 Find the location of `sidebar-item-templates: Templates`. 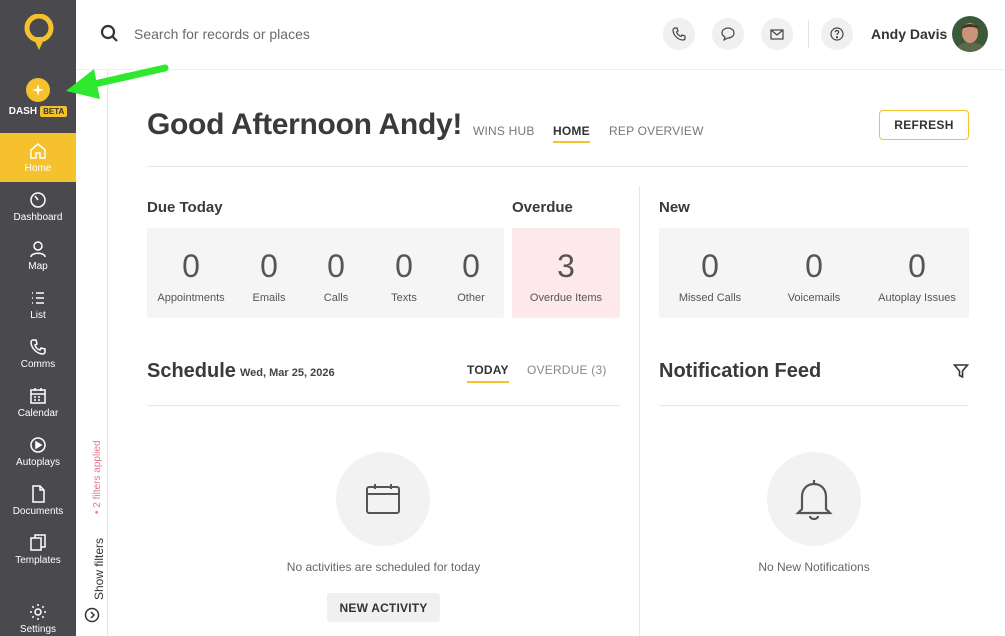

sidebar-item-templates: Templates is located at coordinates (38, 549).